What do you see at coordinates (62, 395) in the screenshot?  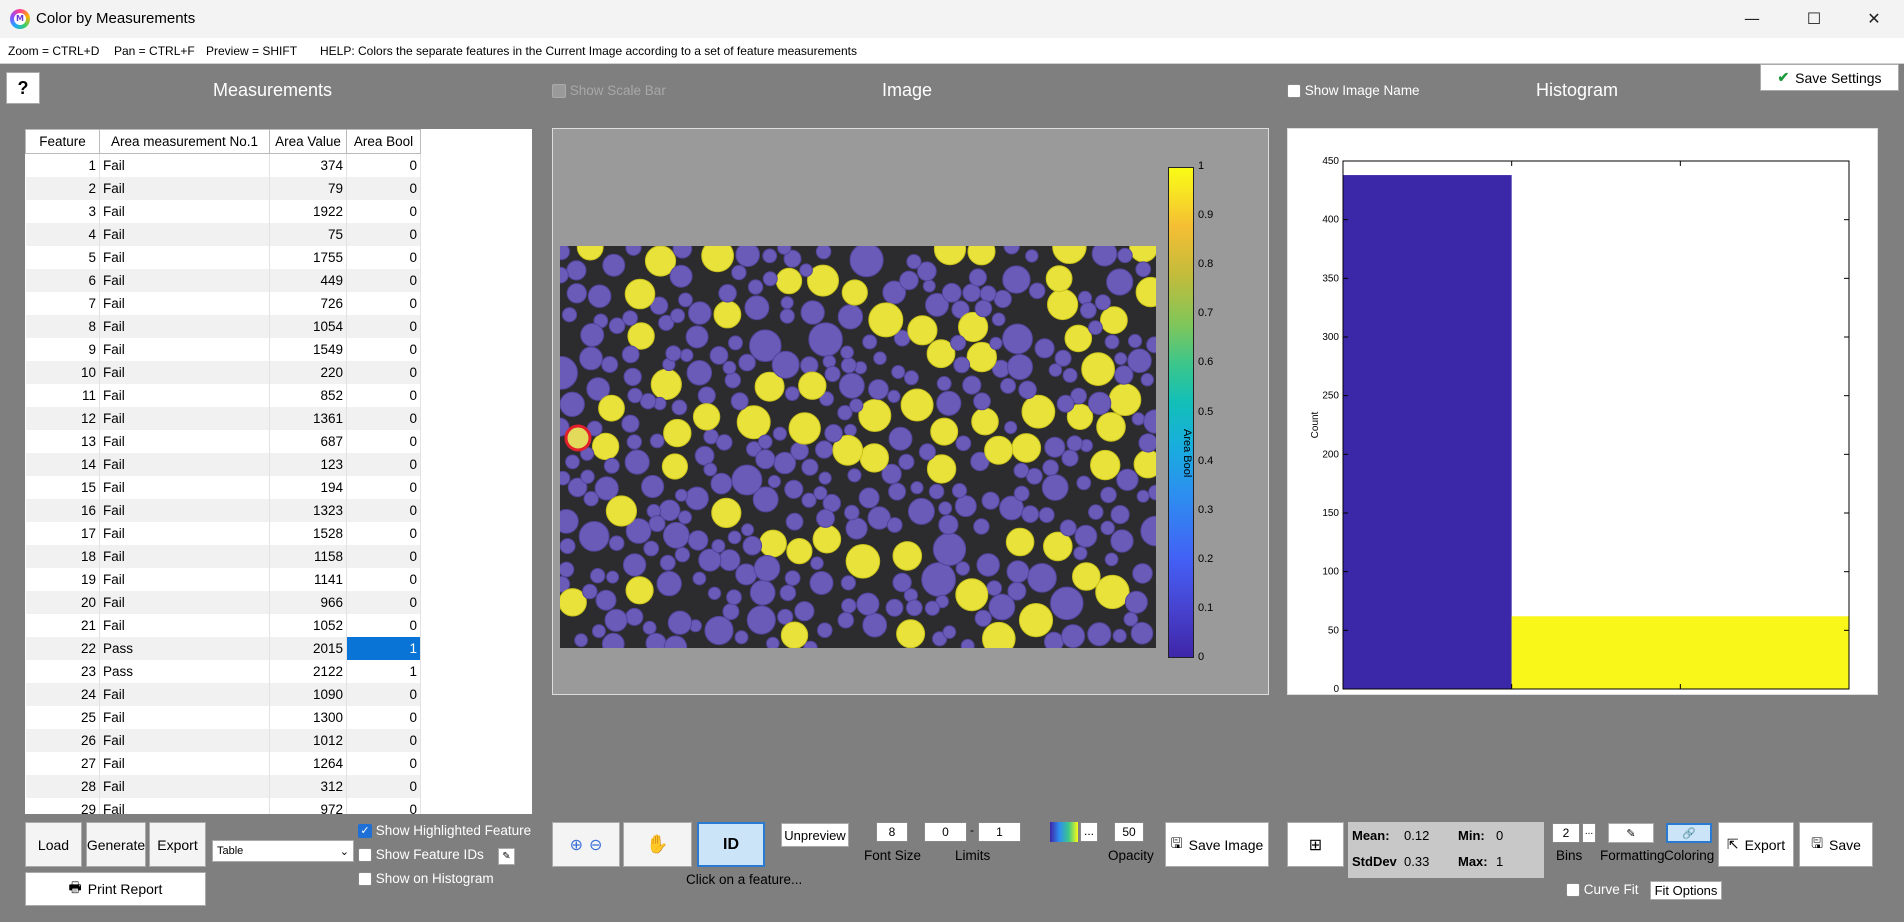 I see `feature-cell: 11` at bounding box center [62, 395].